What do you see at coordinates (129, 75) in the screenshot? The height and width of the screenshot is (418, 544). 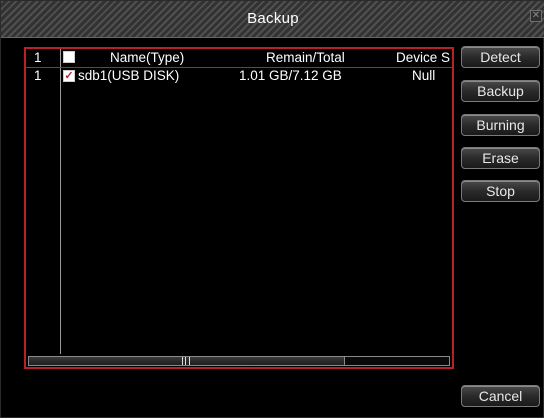 I see `row-device-name: sdb1(USB DISK)` at bounding box center [129, 75].